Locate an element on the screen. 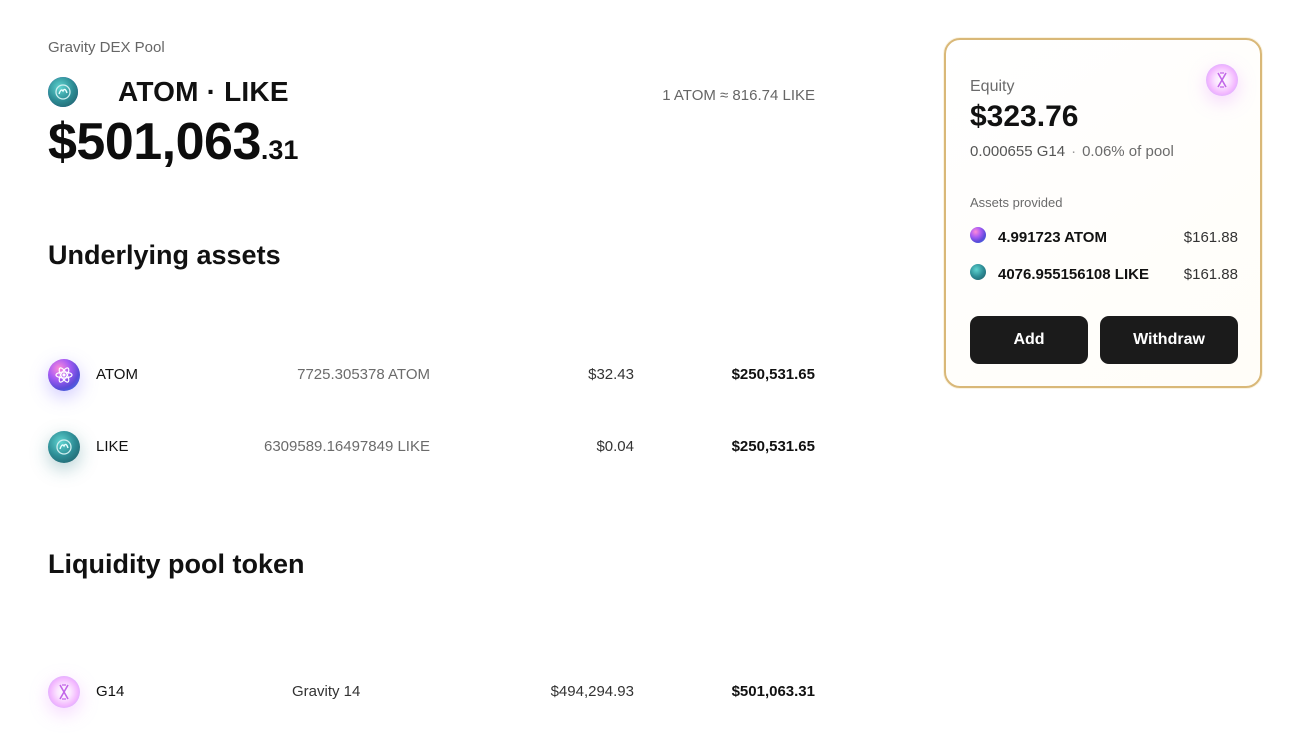 Image resolution: width=1297 pixels, height=755 pixels. assets-provided-label: Assets provided is located at coordinates (1016, 202).